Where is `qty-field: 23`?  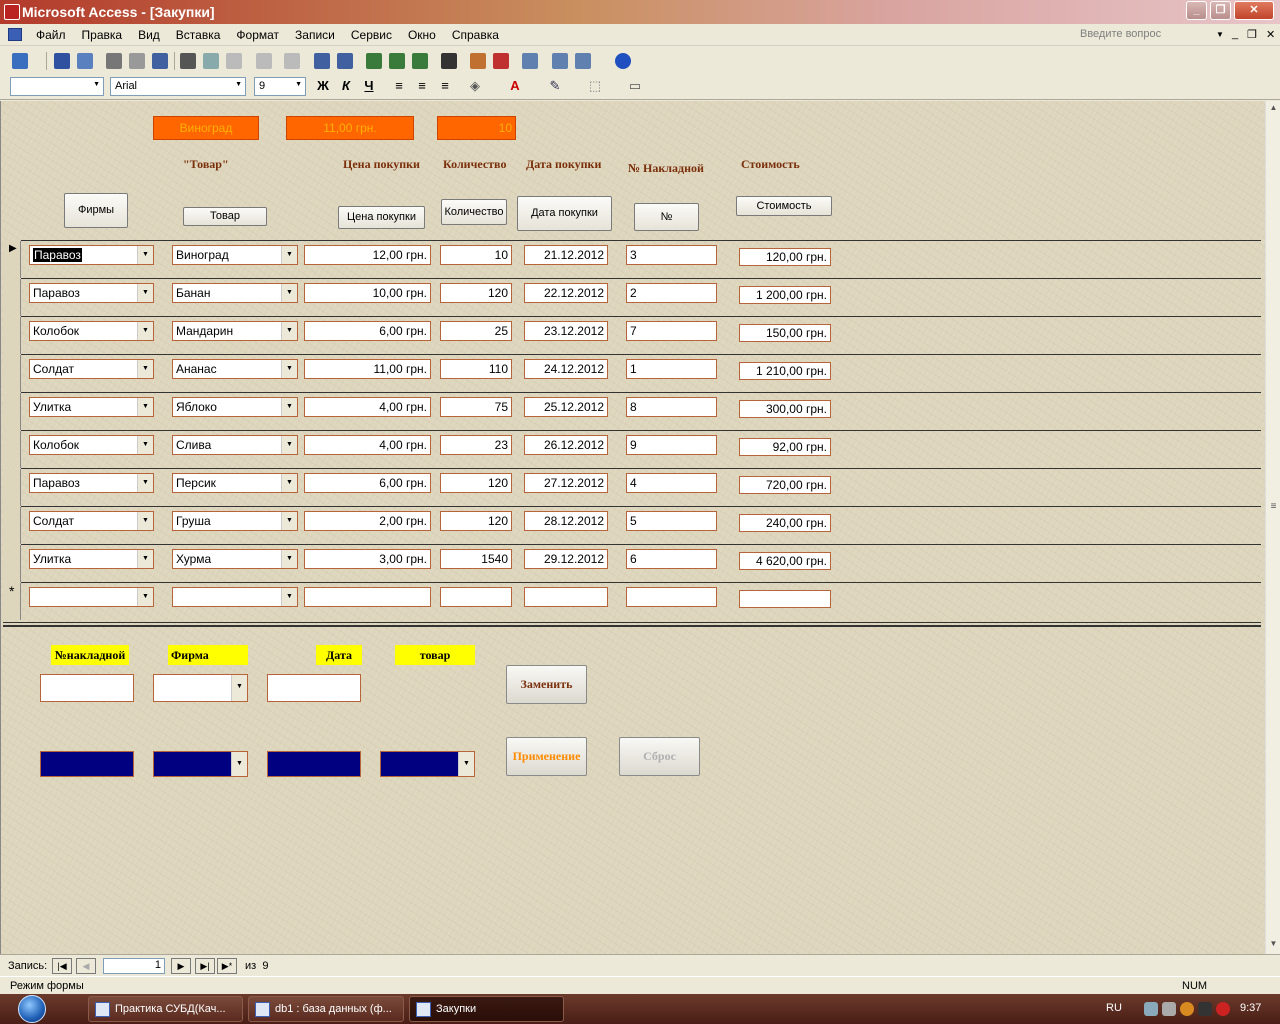
qty-field: 23 is located at coordinates (476, 445).